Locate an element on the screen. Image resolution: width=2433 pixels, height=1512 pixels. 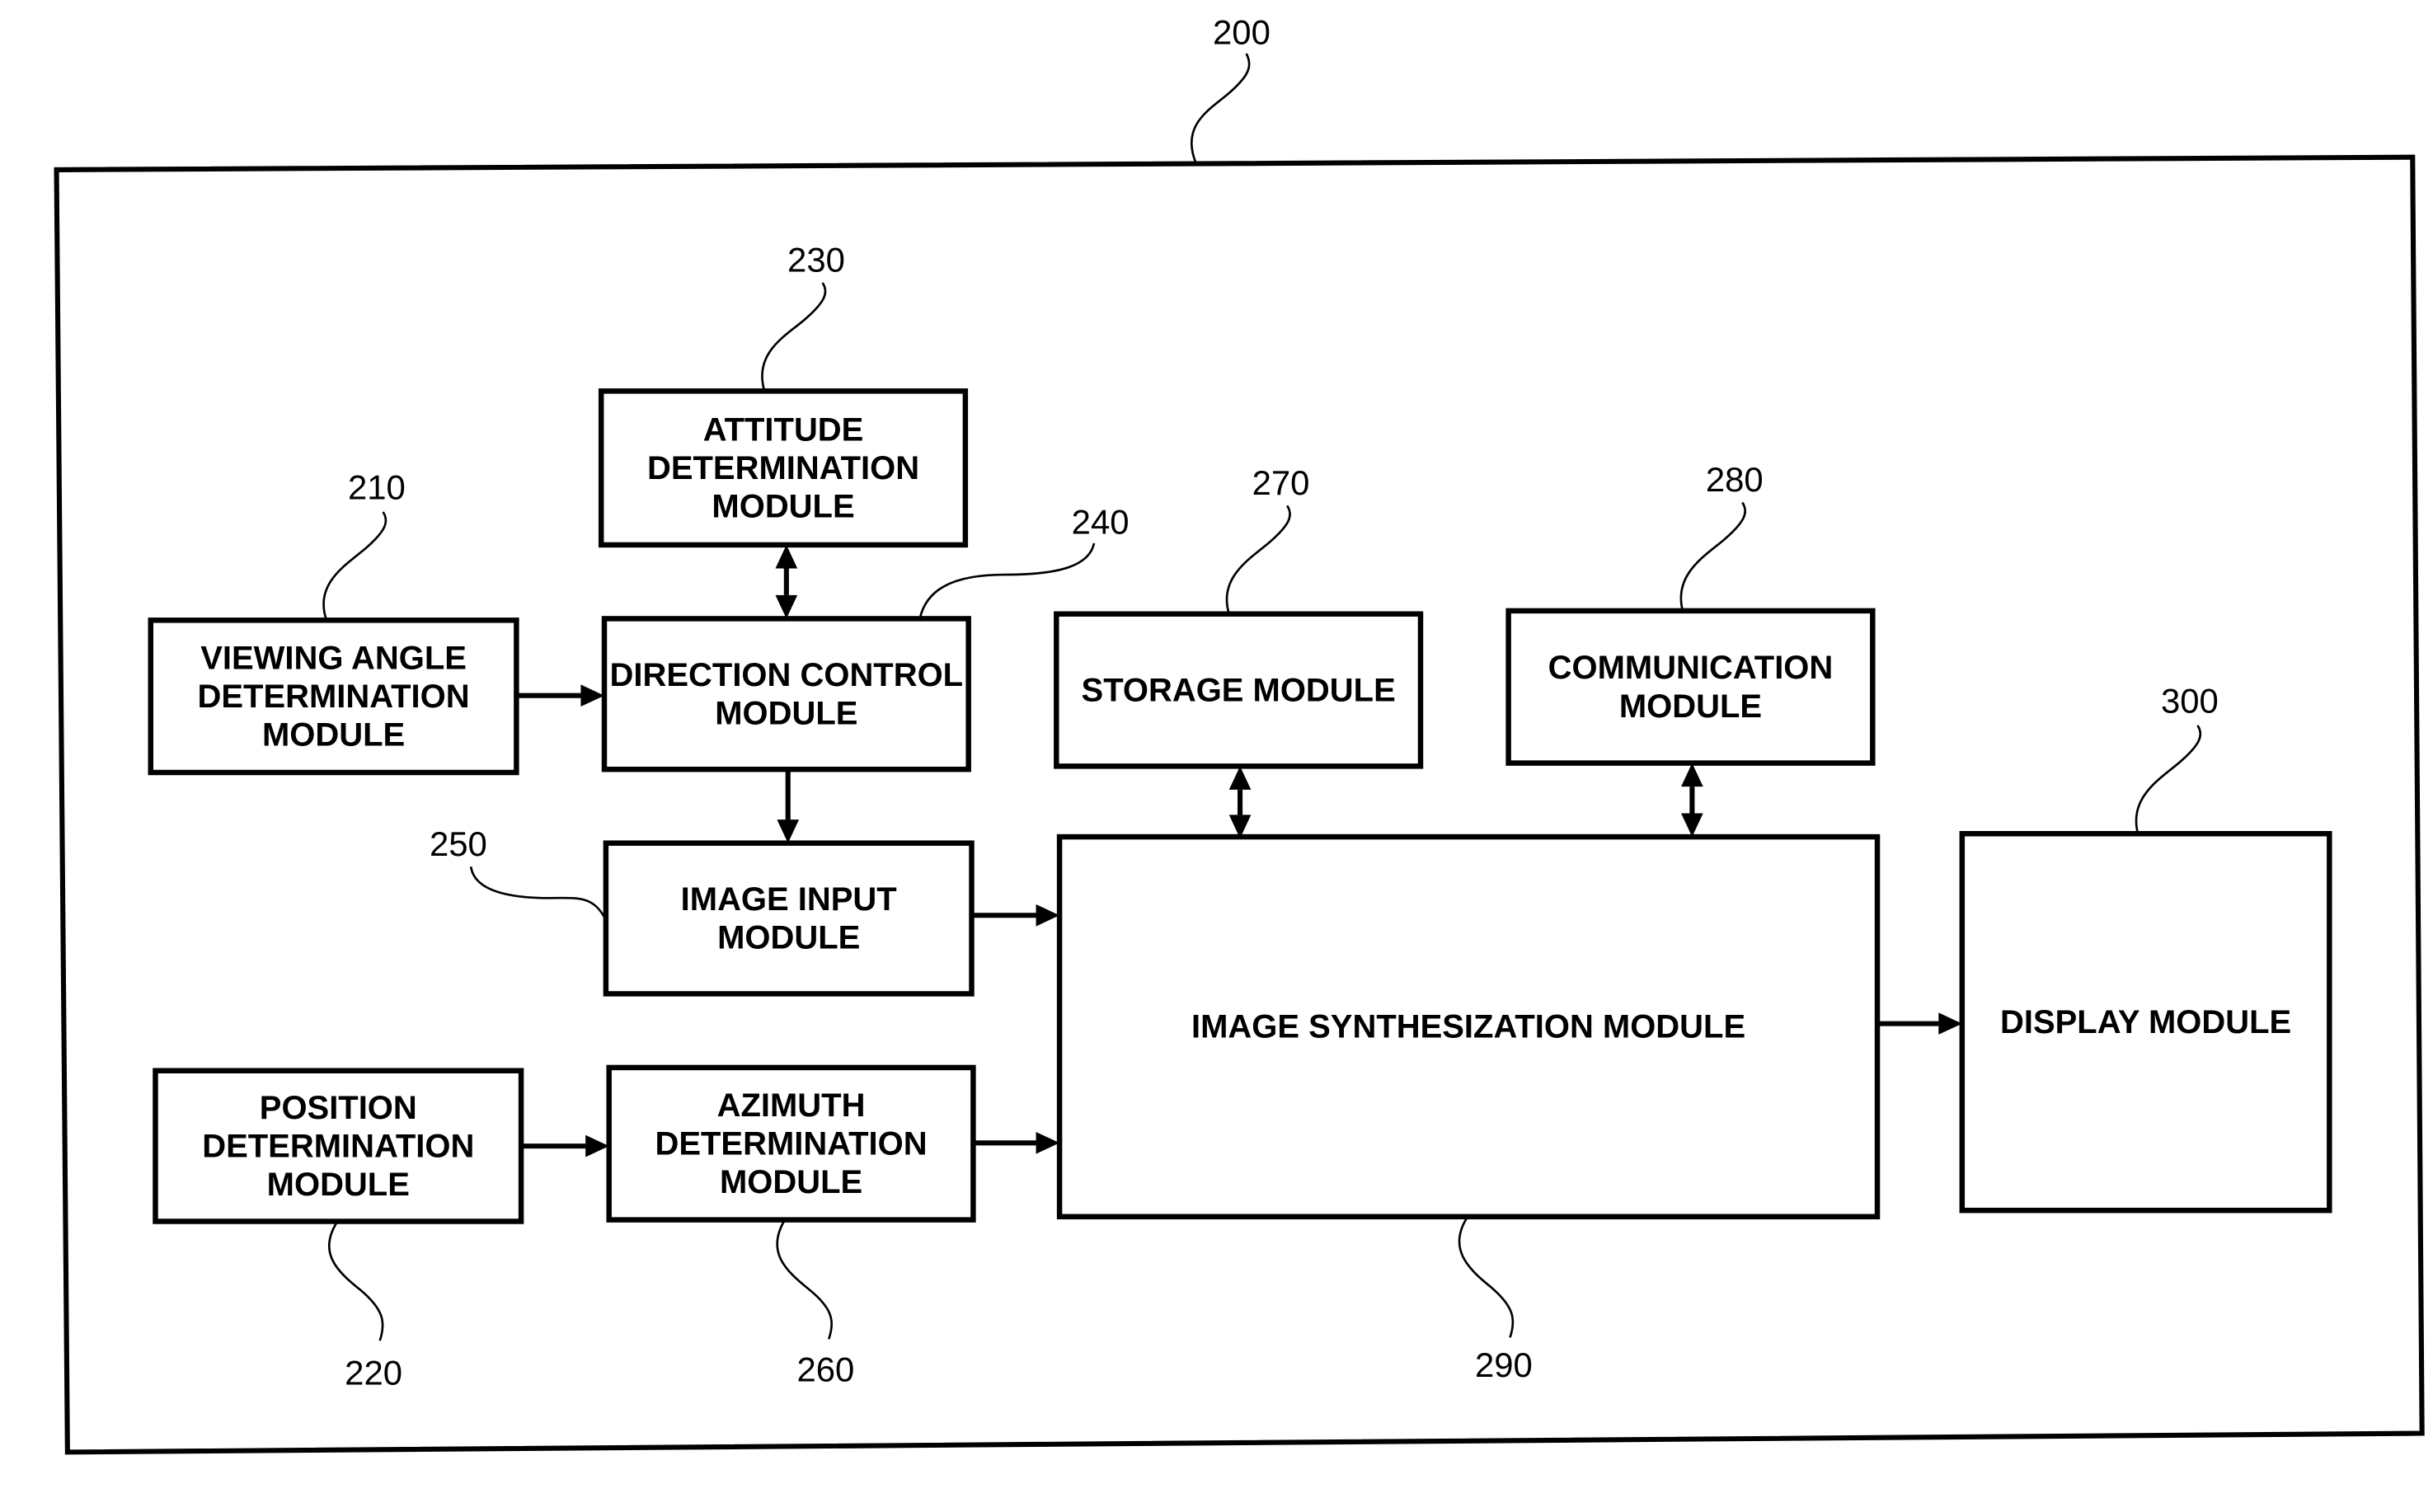
attitude-label-line: MODULE is located at coordinates (783, 507).